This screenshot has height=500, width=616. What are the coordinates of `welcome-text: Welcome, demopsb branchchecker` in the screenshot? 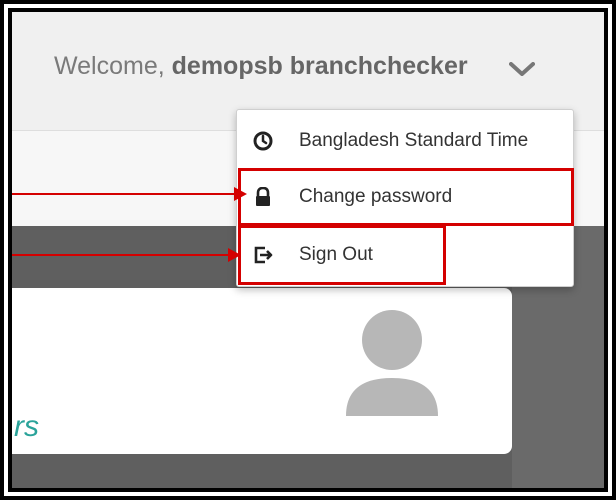 It's located at (261, 66).